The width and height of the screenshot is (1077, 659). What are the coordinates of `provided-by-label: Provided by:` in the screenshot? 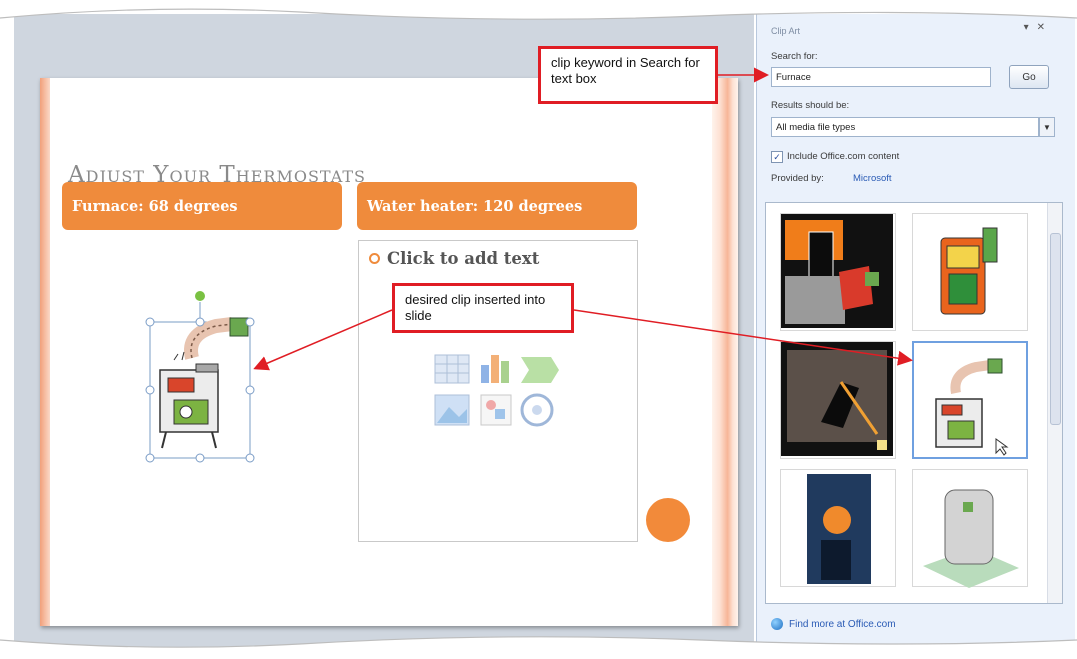 It's located at (797, 178).